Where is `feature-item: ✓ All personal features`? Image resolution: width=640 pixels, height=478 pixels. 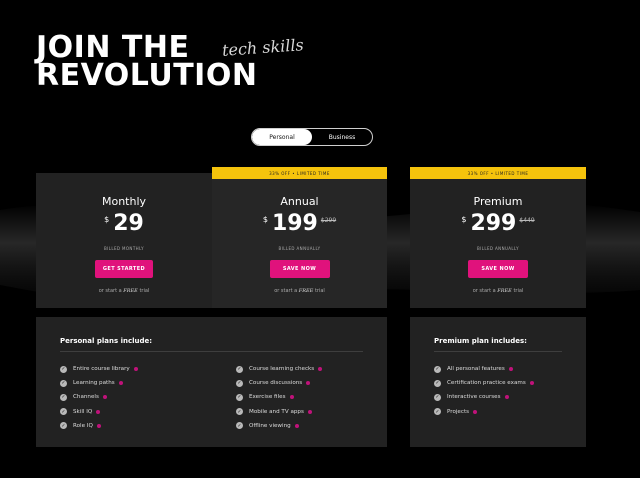
feature-item: ✓ All personal features is located at coordinates (484, 369).